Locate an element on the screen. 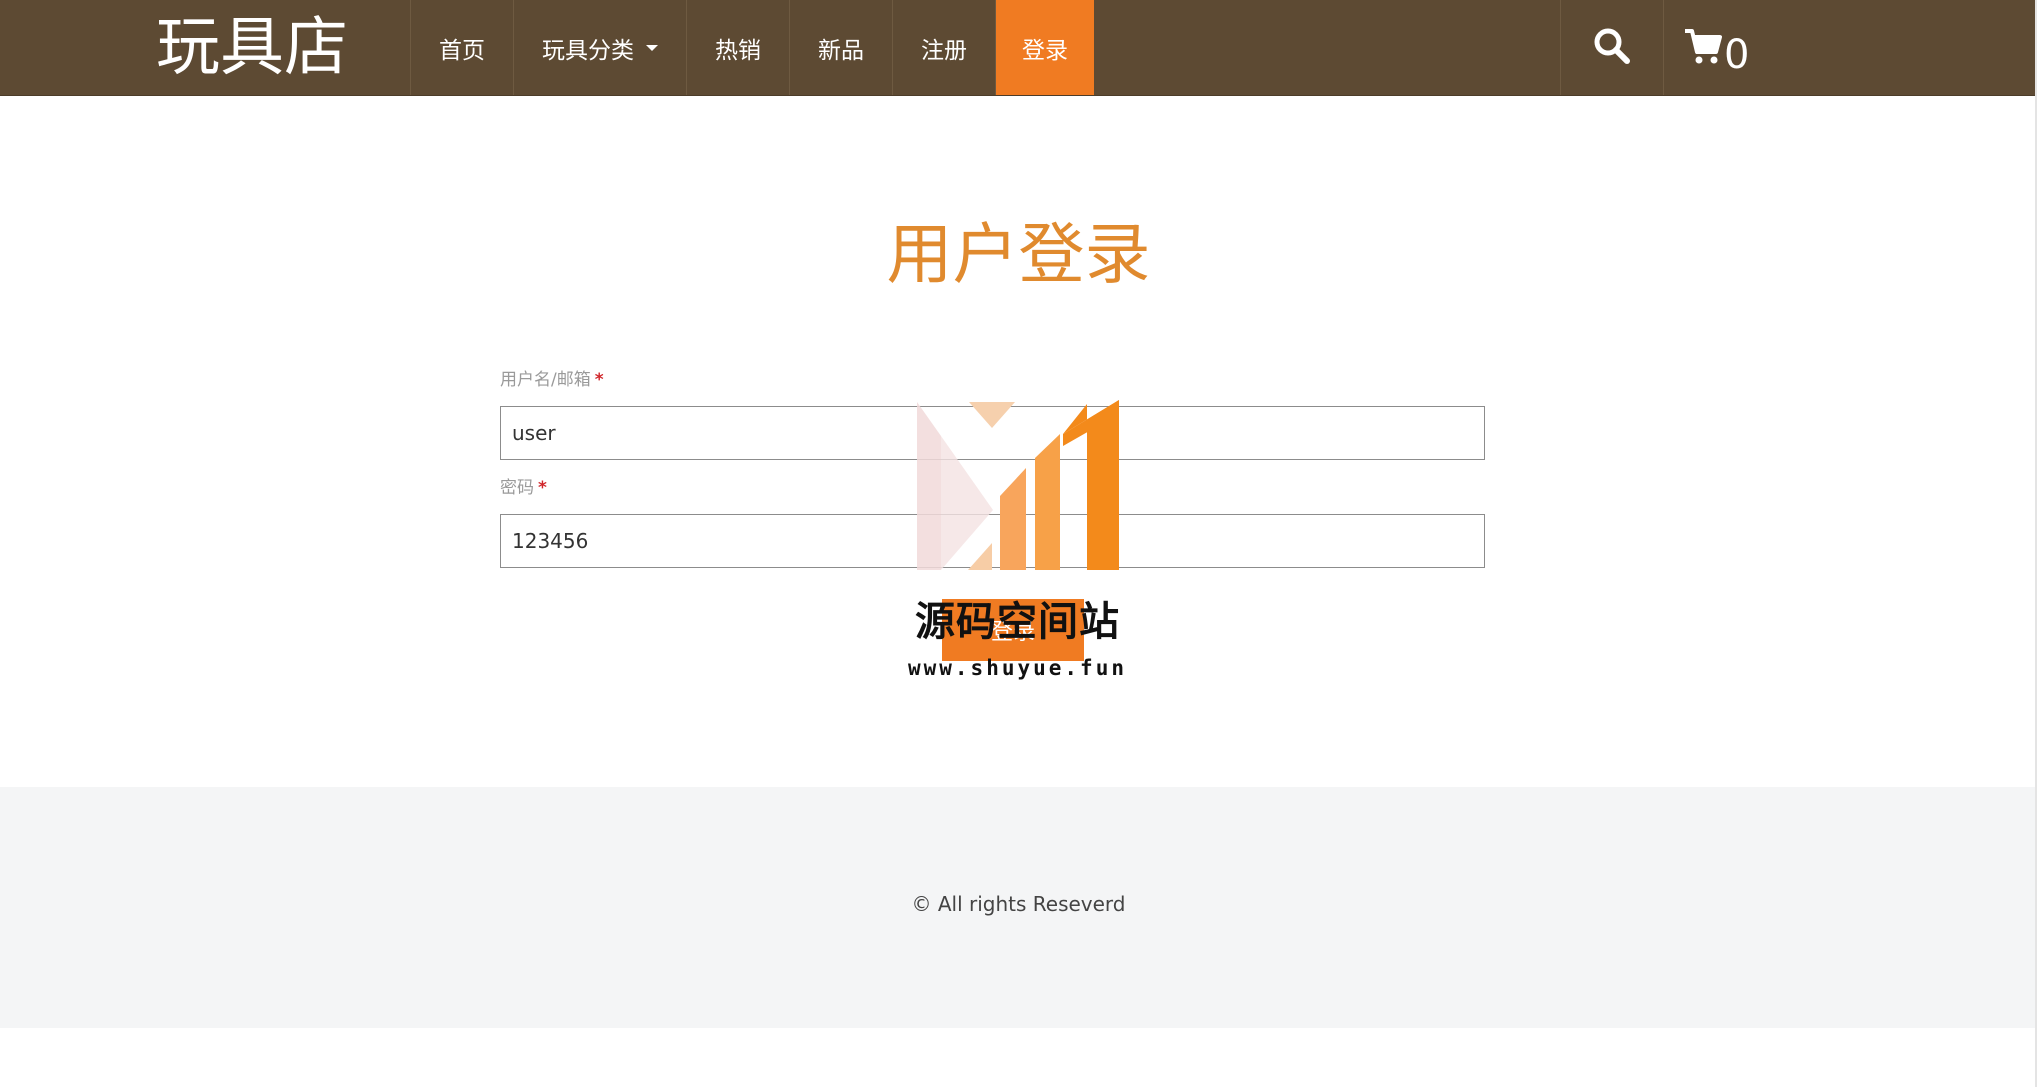 The image size is (2037, 1087). search-icon is located at coordinates (1612, 48).